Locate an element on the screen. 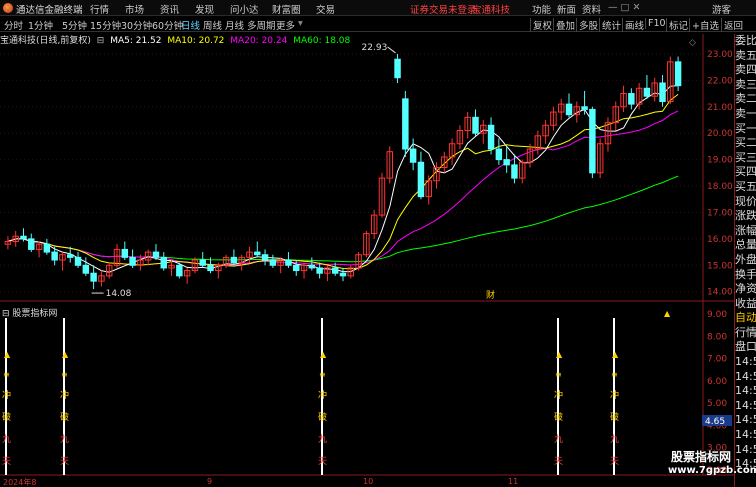  price-tick-label: 20.00 is located at coordinates (720, 134).